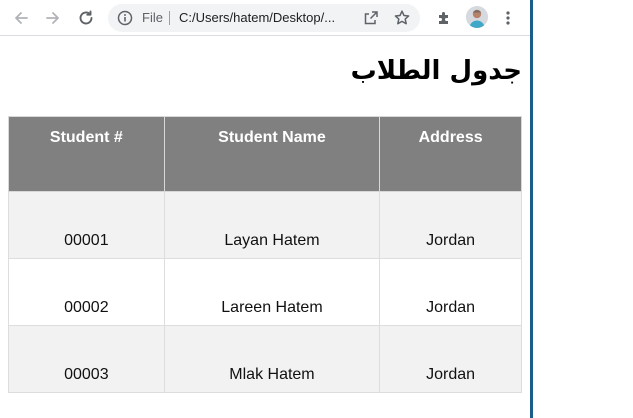 The height and width of the screenshot is (418, 633). Describe the element at coordinates (86, 154) in the screenshot. I see `column-header-student-number: Student #` at that location.